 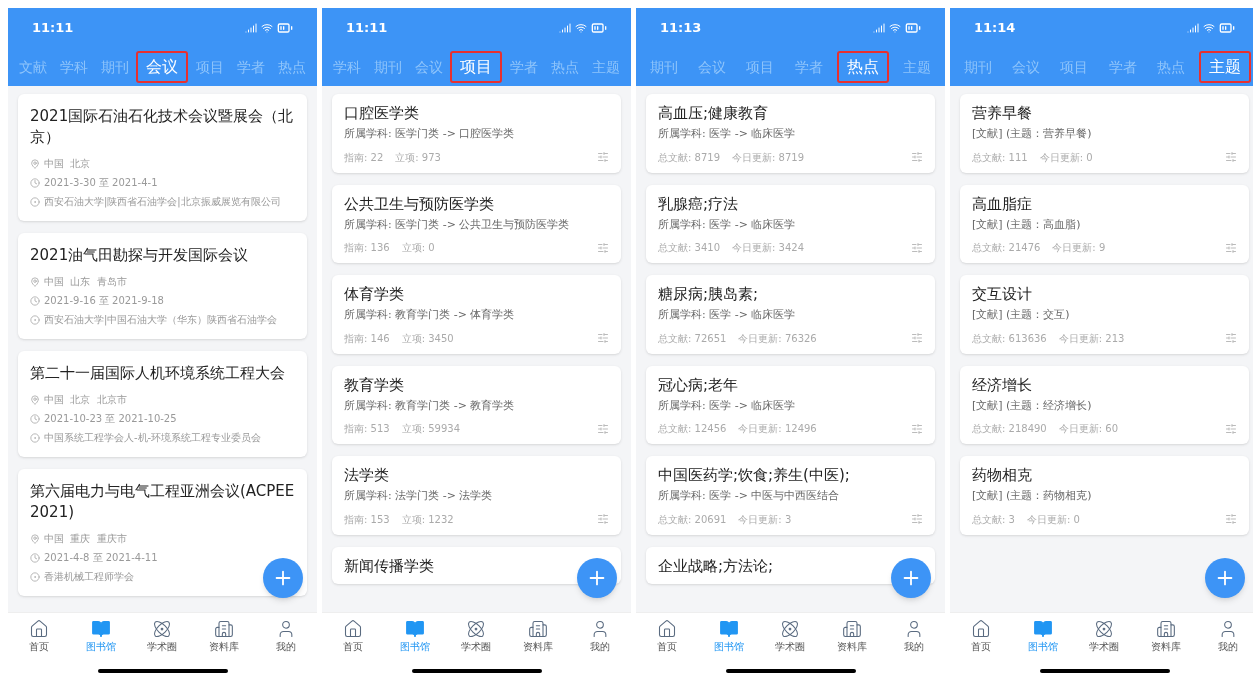 What do you see at coordinates (1104, 495) in the screenshot?
I see `list-card: 药物相克 [文献] (主题：药物相克) 总文献: 3 今日更新: 0` at bounding box center [1104, 495].